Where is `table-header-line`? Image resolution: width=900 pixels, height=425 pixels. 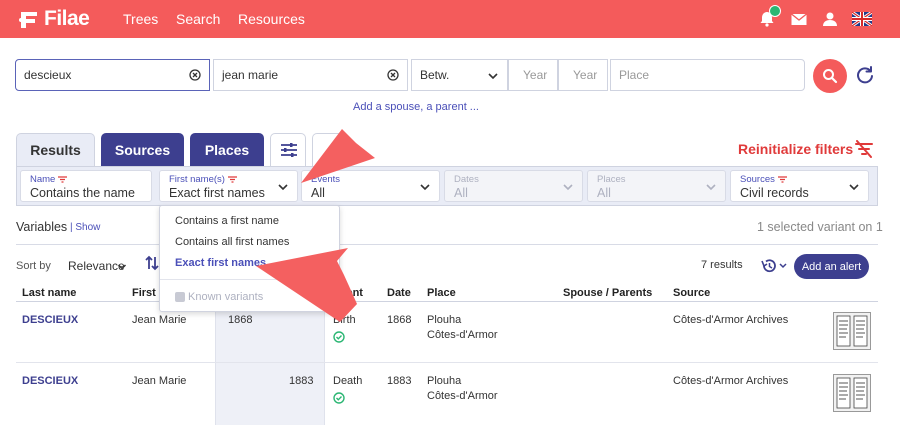 table-header-line is located at coordinates (447, 301).